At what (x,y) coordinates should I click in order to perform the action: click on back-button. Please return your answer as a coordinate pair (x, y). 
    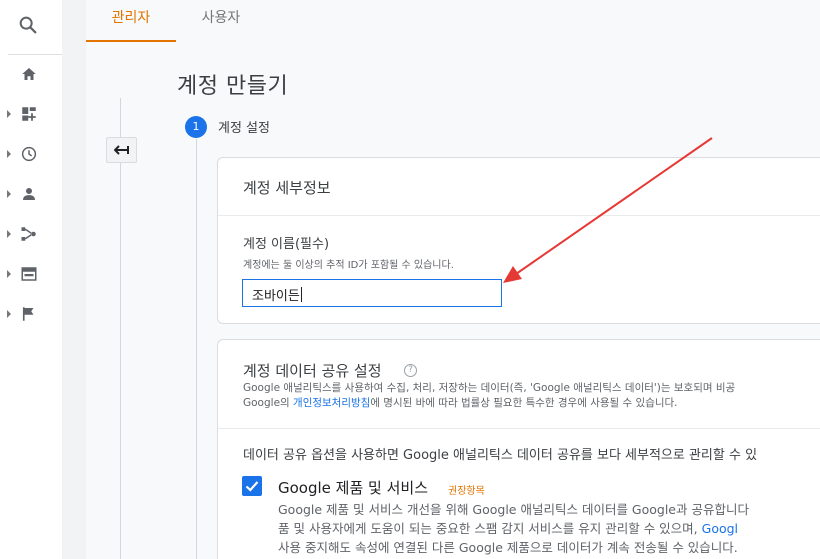
    Looking at the image, I should click on (121, 150).